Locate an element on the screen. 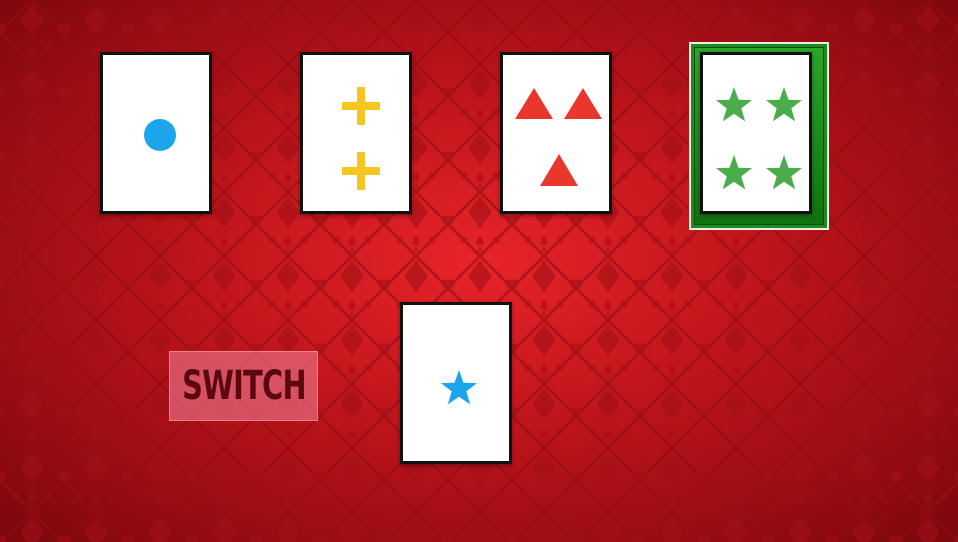  choice-card-one-blue-circle is located at coordinates (156, 133).